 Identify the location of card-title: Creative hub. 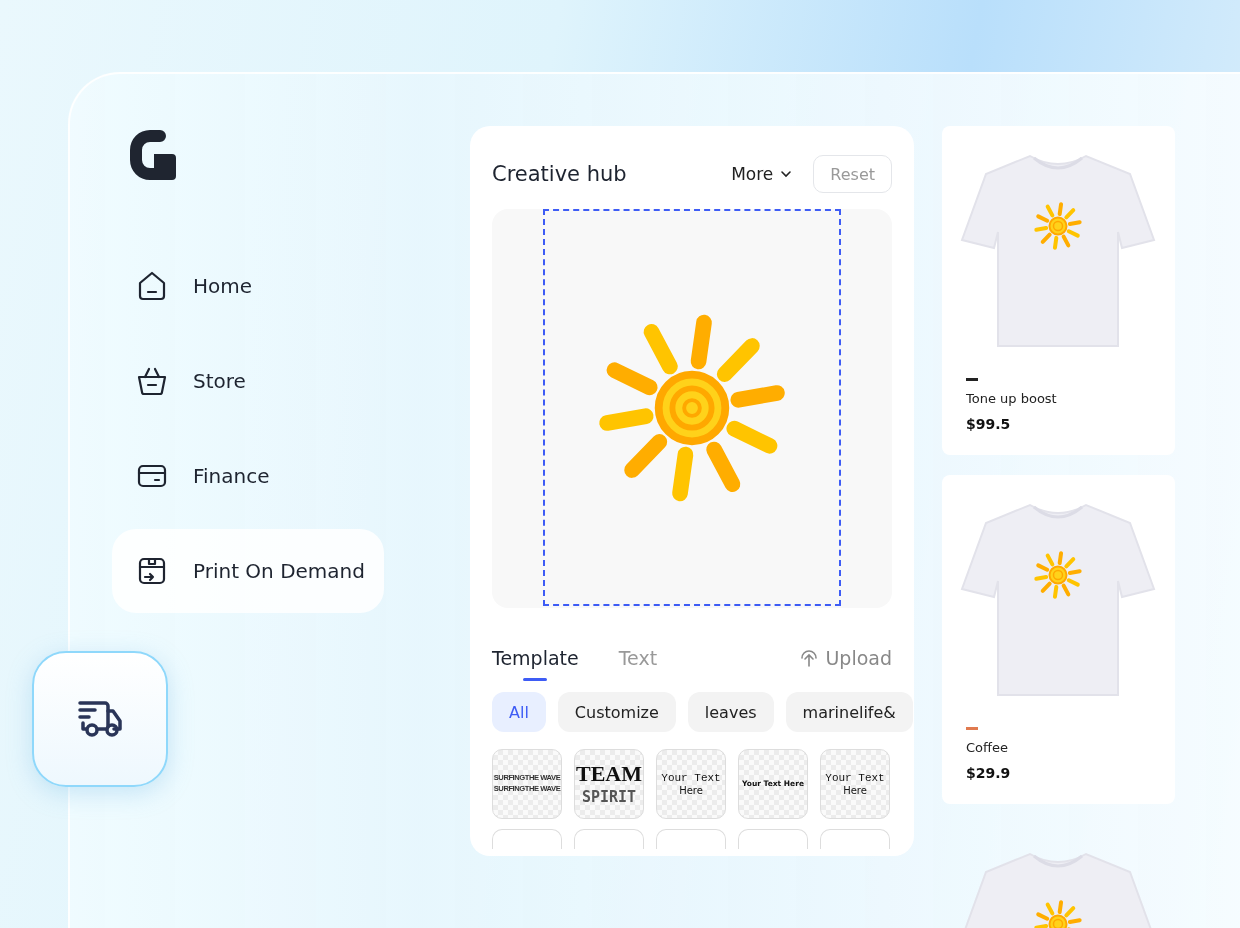
(560, 174).